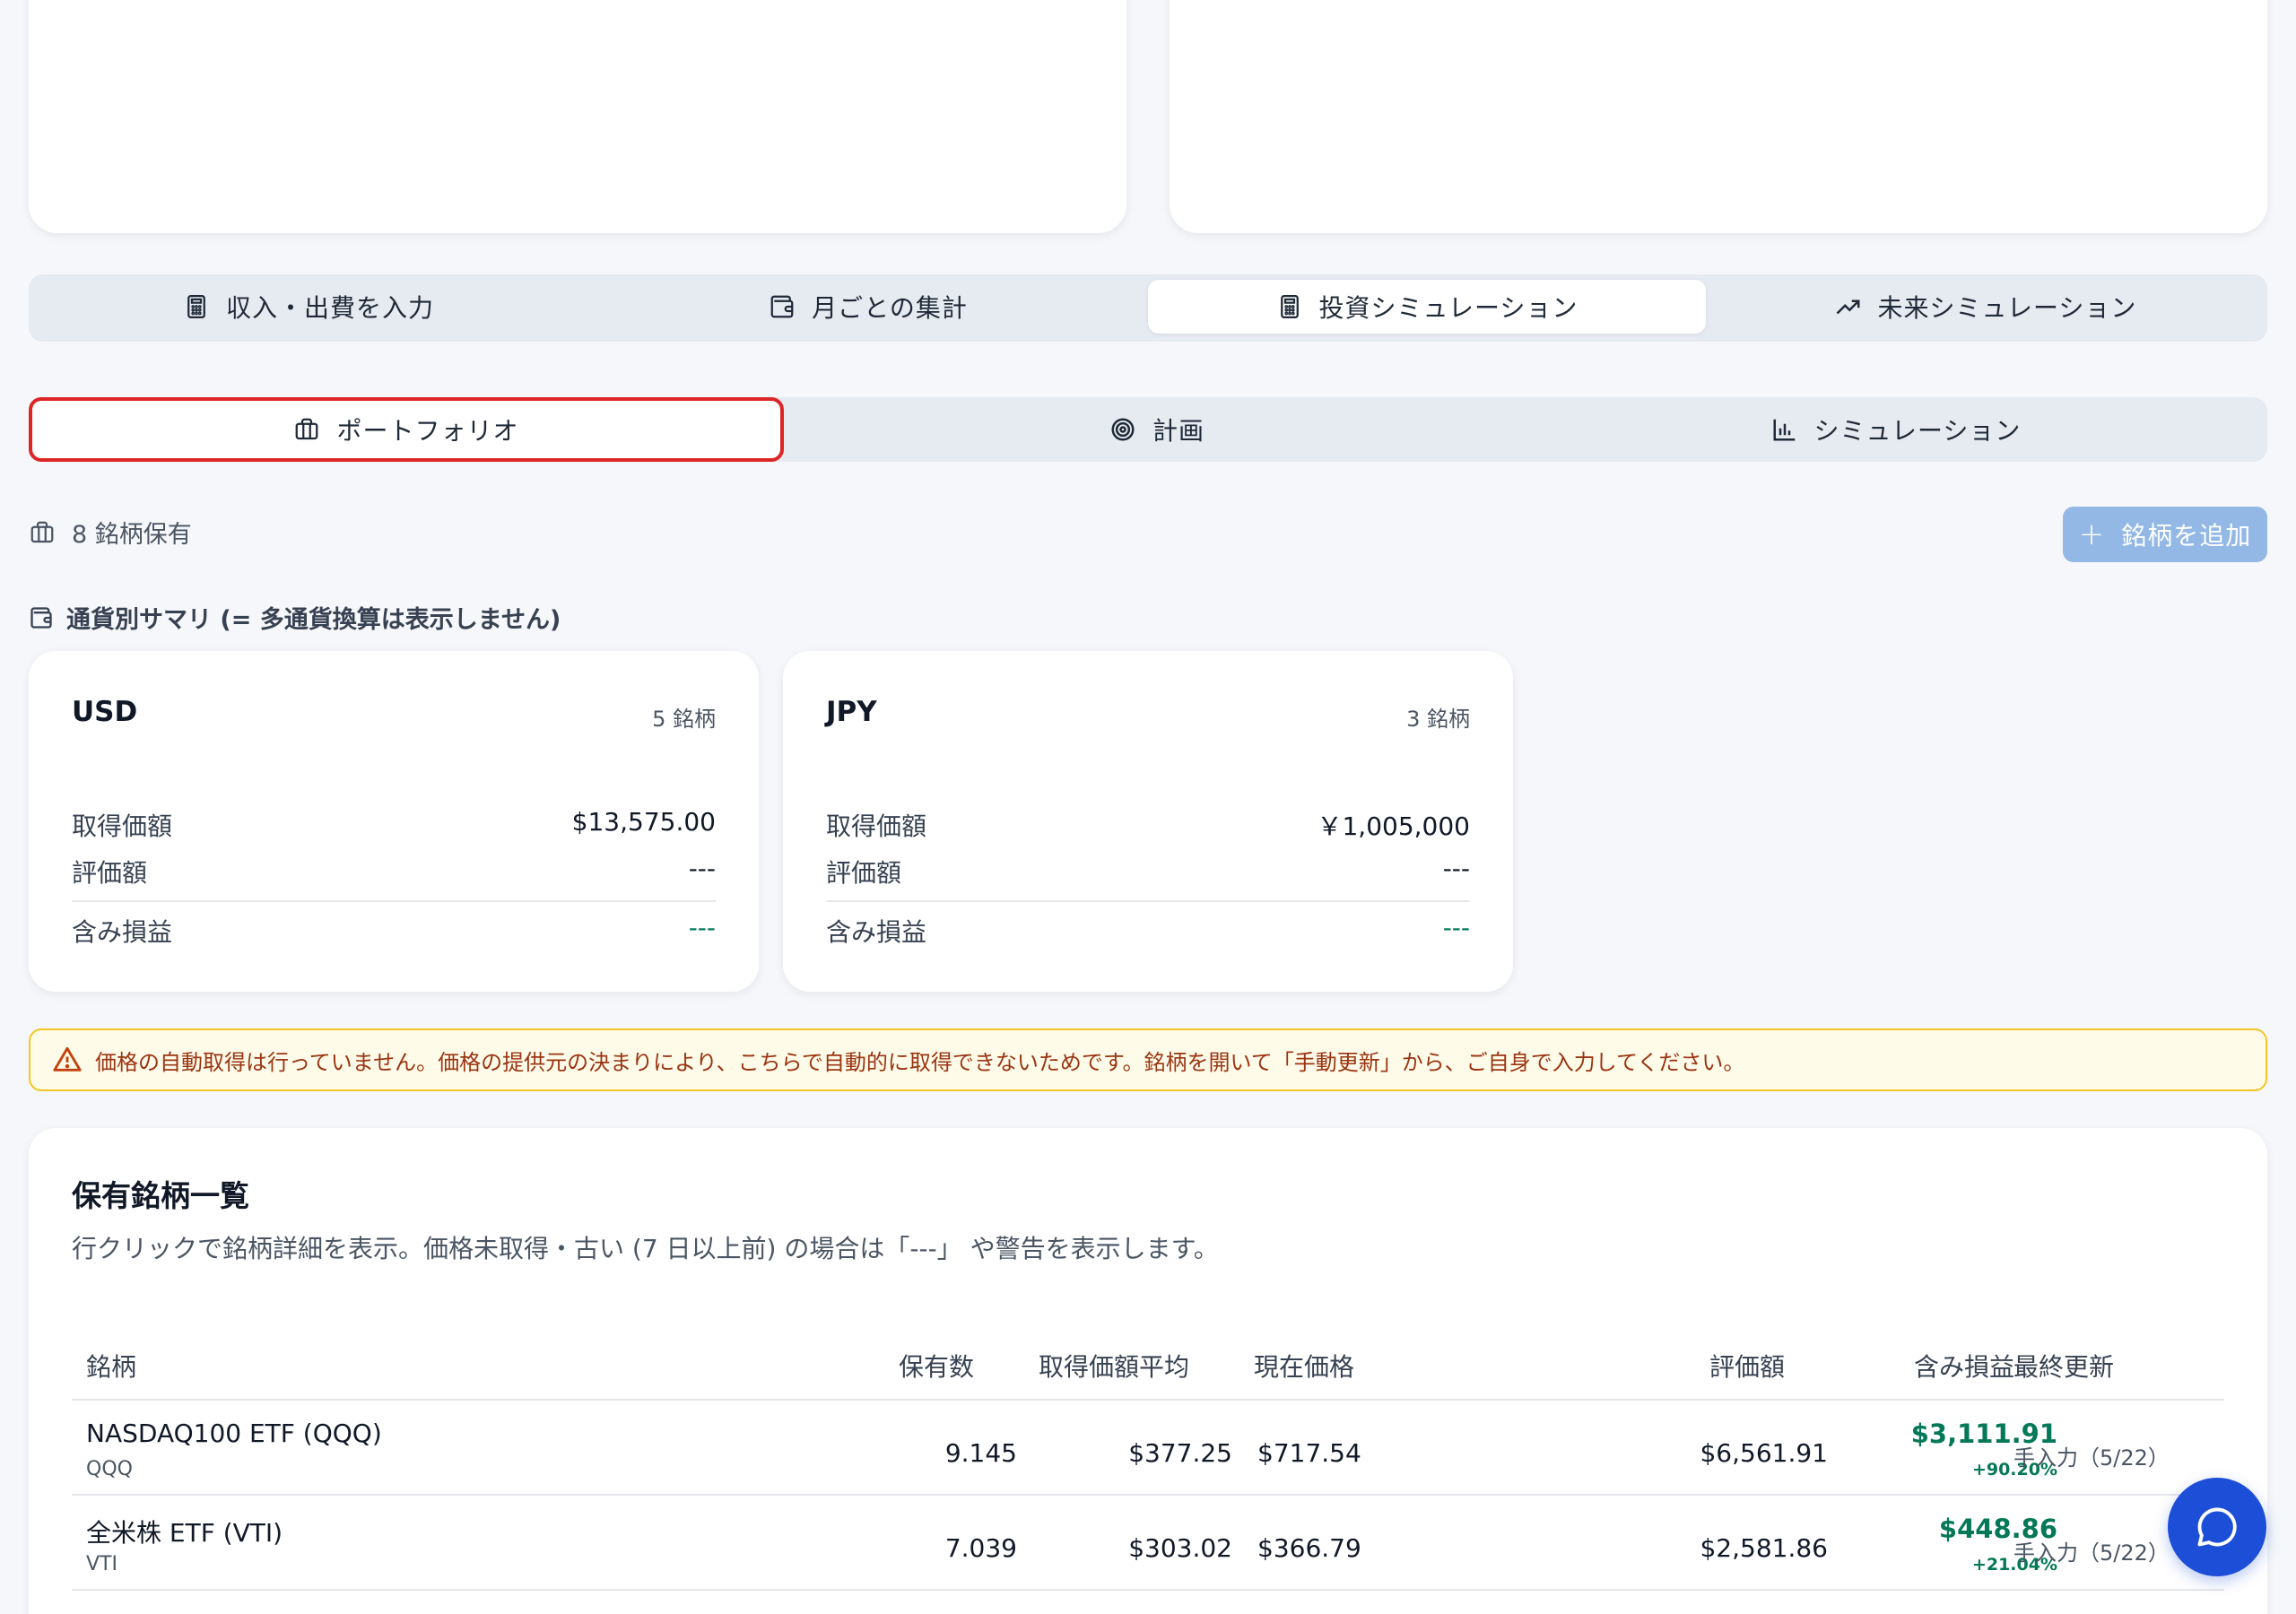 This screenshot has width=2296, height=1614. I want to click on currency-code: JPY, so click(851, 712).